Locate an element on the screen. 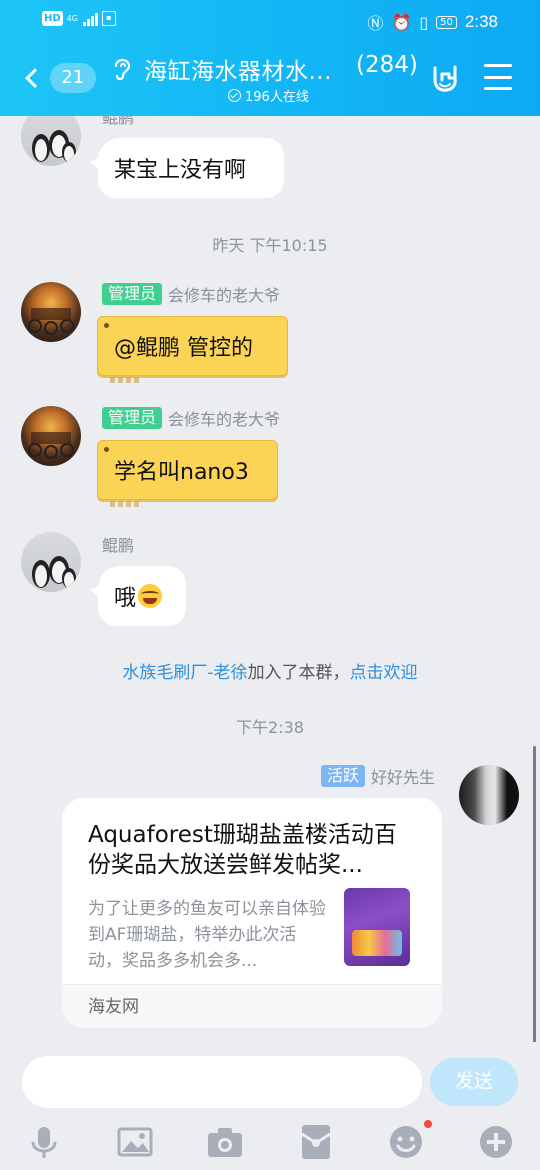  member-count: (284) is located at coordinates (387, 65).